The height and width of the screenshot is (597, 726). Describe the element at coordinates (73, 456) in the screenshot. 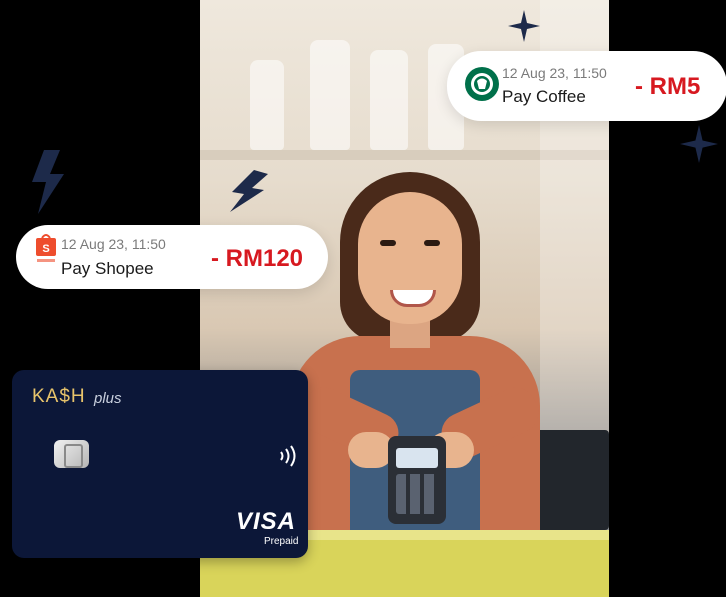

I see `chip-contacts` at that location.